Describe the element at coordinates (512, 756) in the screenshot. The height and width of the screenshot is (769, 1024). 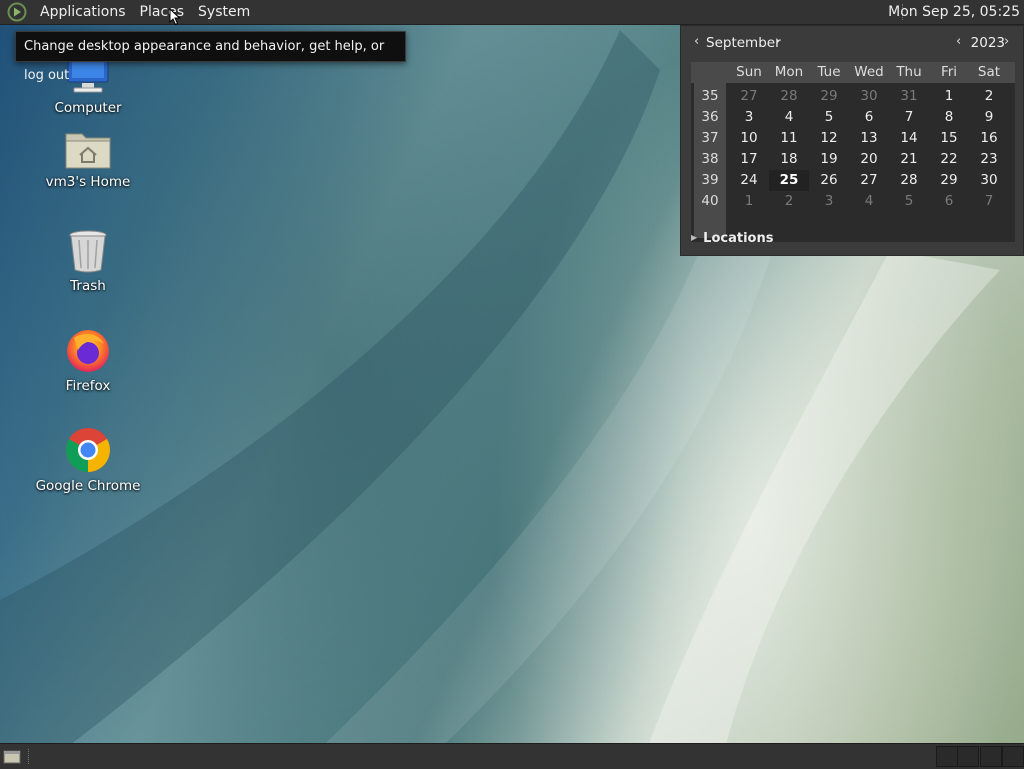
I see `bottom-panel` at that location.